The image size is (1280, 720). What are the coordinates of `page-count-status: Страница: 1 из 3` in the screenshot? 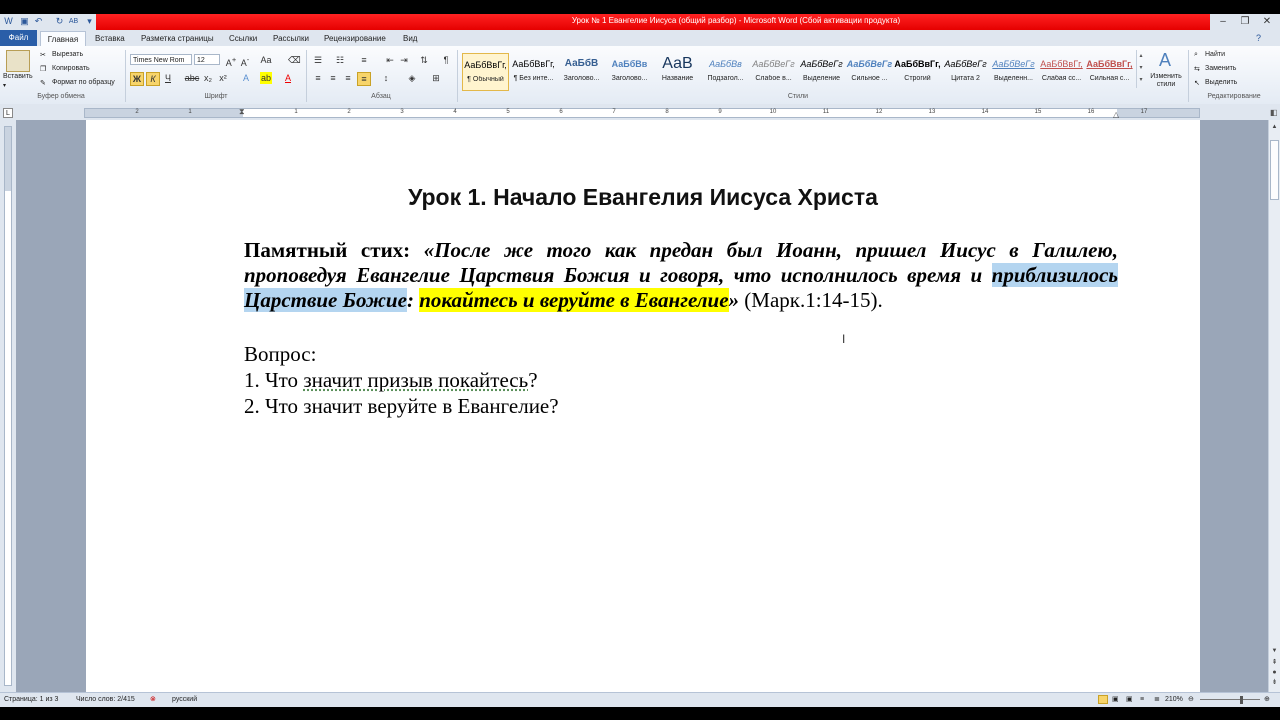 It's located at (31, 700).